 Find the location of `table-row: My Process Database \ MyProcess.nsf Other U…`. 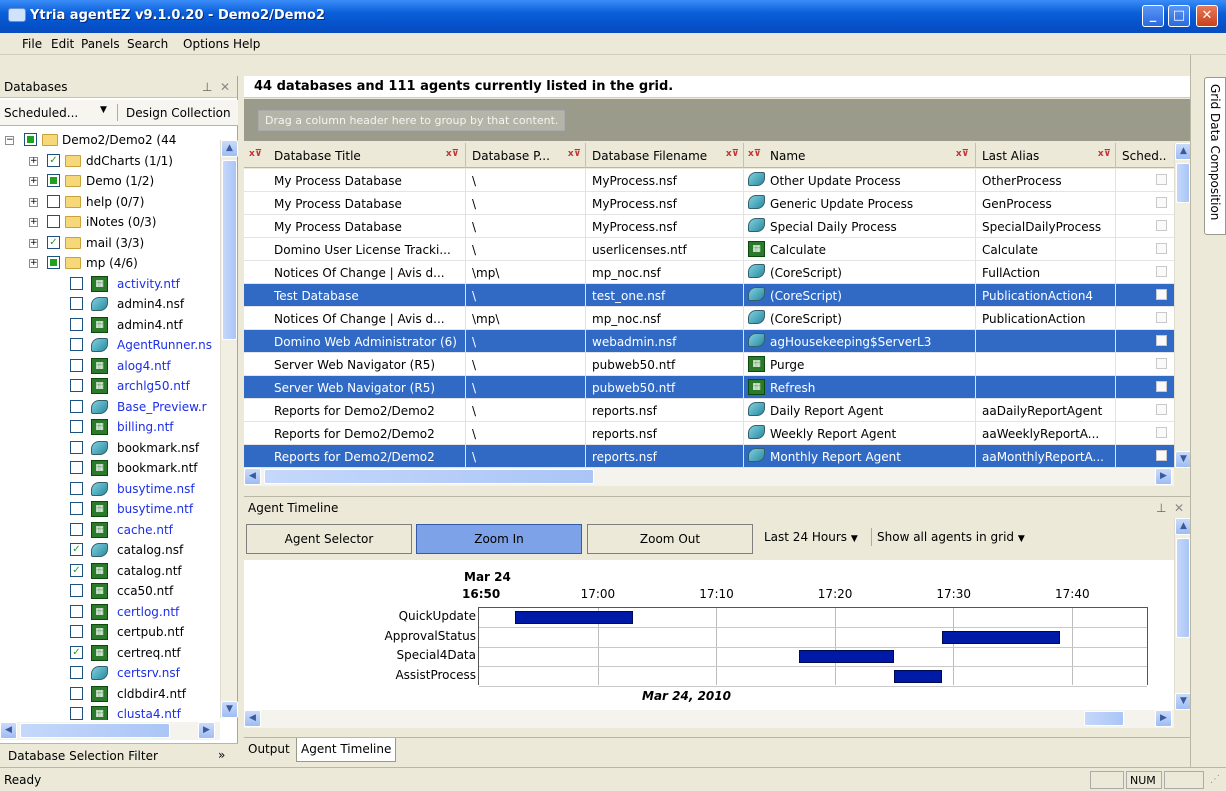

table-row: My Process Database \ MyProcess.nsf Other U… is located at coordinates (709, 180).